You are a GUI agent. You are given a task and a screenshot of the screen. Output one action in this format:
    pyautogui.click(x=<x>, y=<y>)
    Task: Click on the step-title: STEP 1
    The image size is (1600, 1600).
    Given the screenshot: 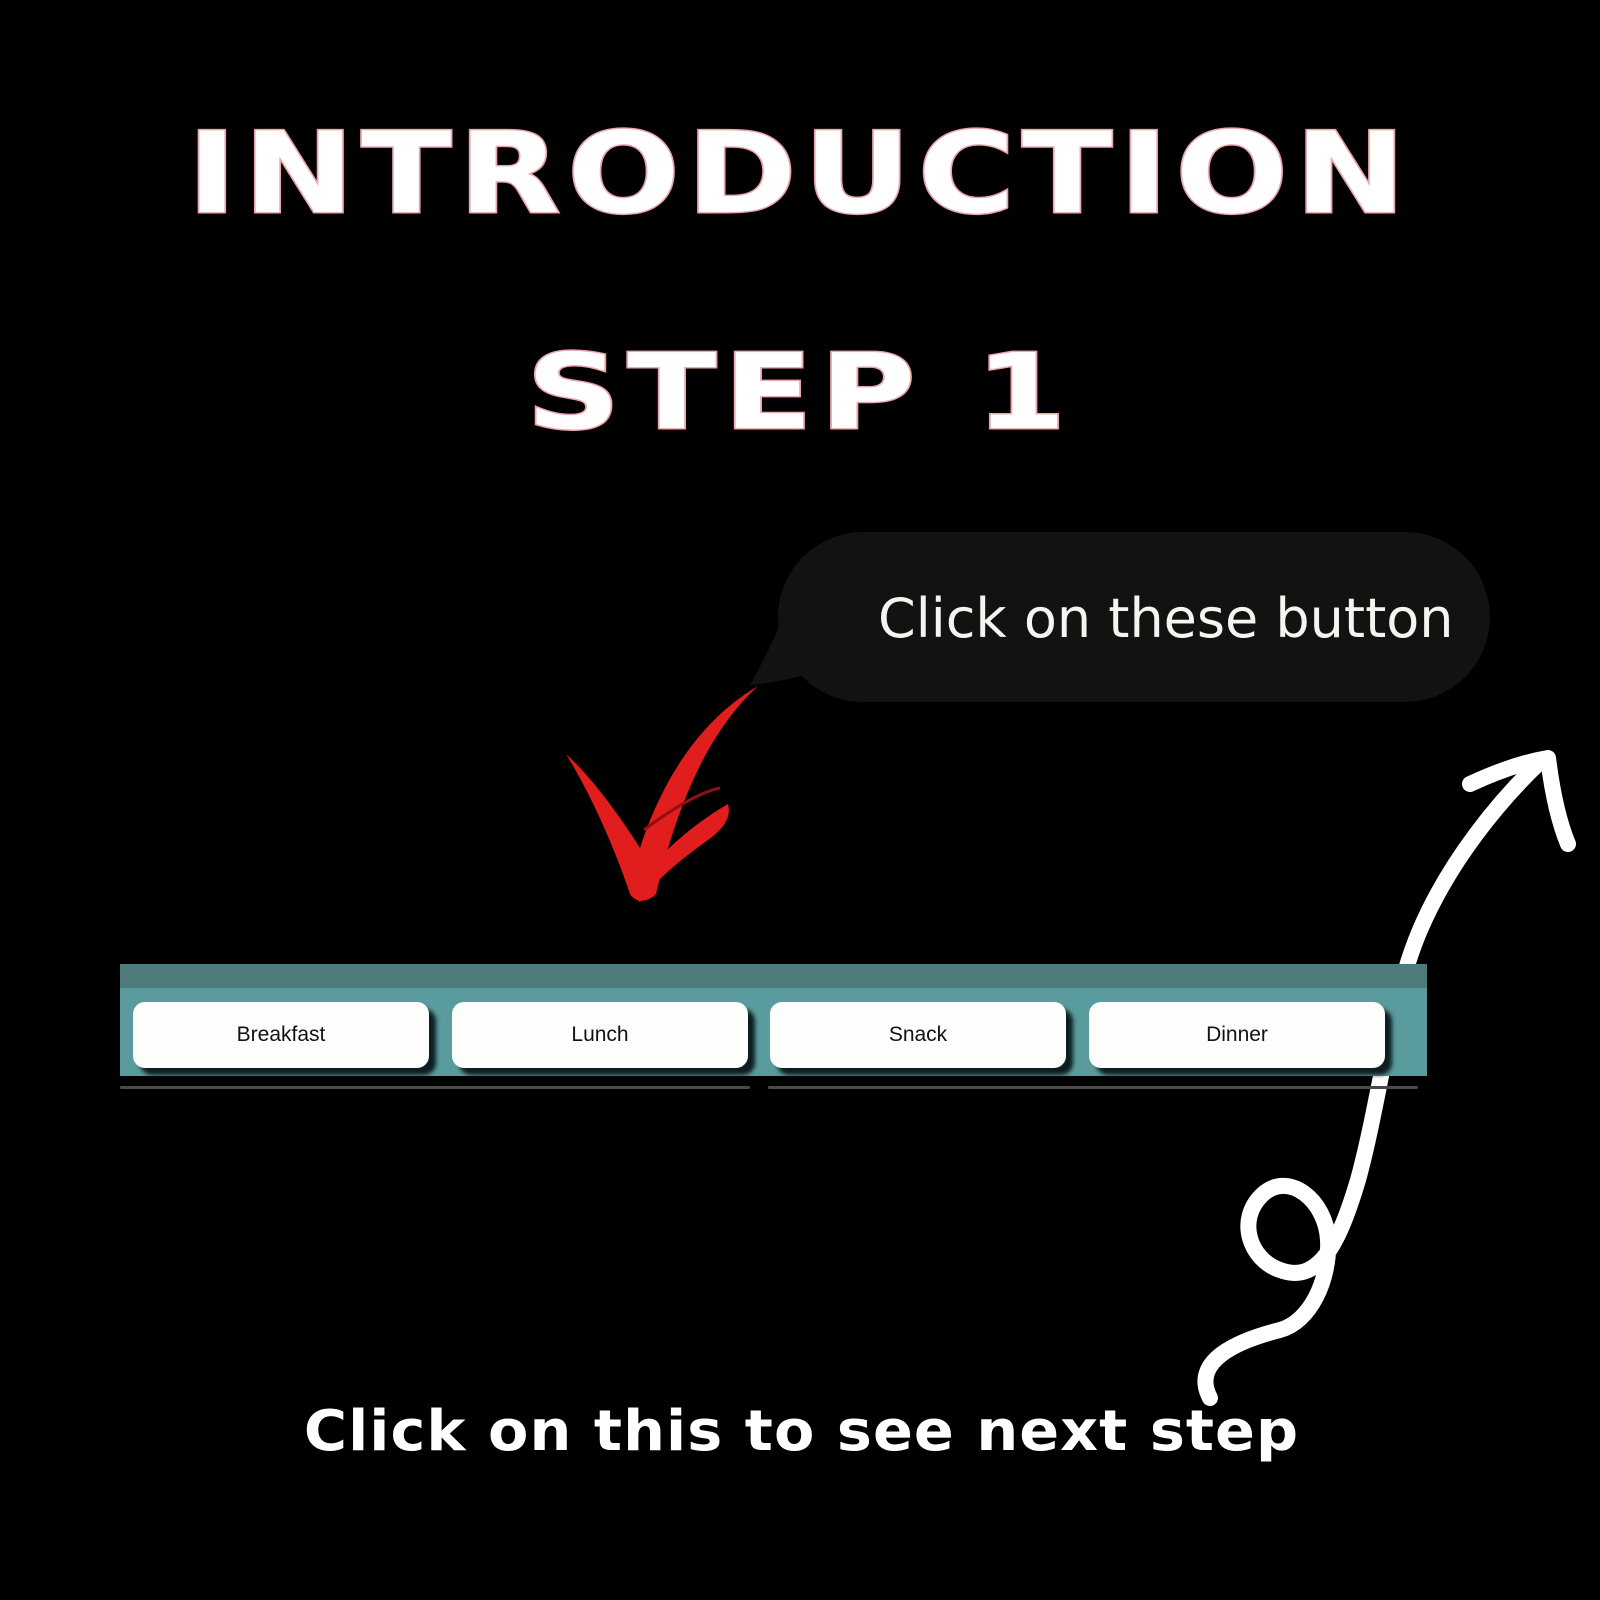 What is the action you would take?
    pyautogui.click(x=799, y=392)
    